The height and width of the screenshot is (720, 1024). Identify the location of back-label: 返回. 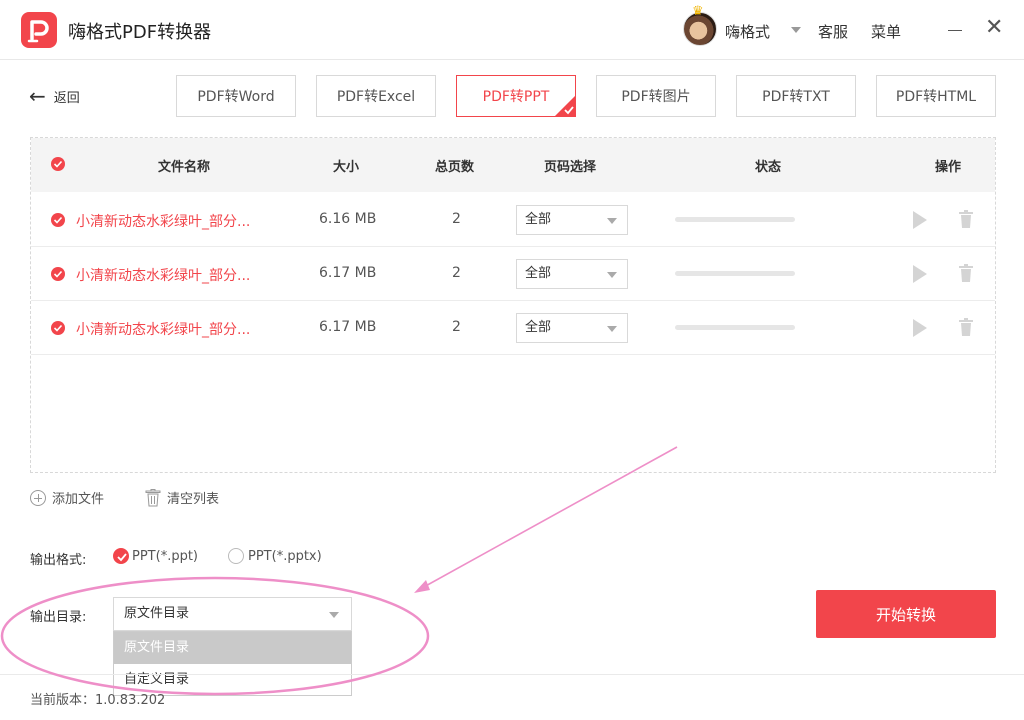
(66, 98).